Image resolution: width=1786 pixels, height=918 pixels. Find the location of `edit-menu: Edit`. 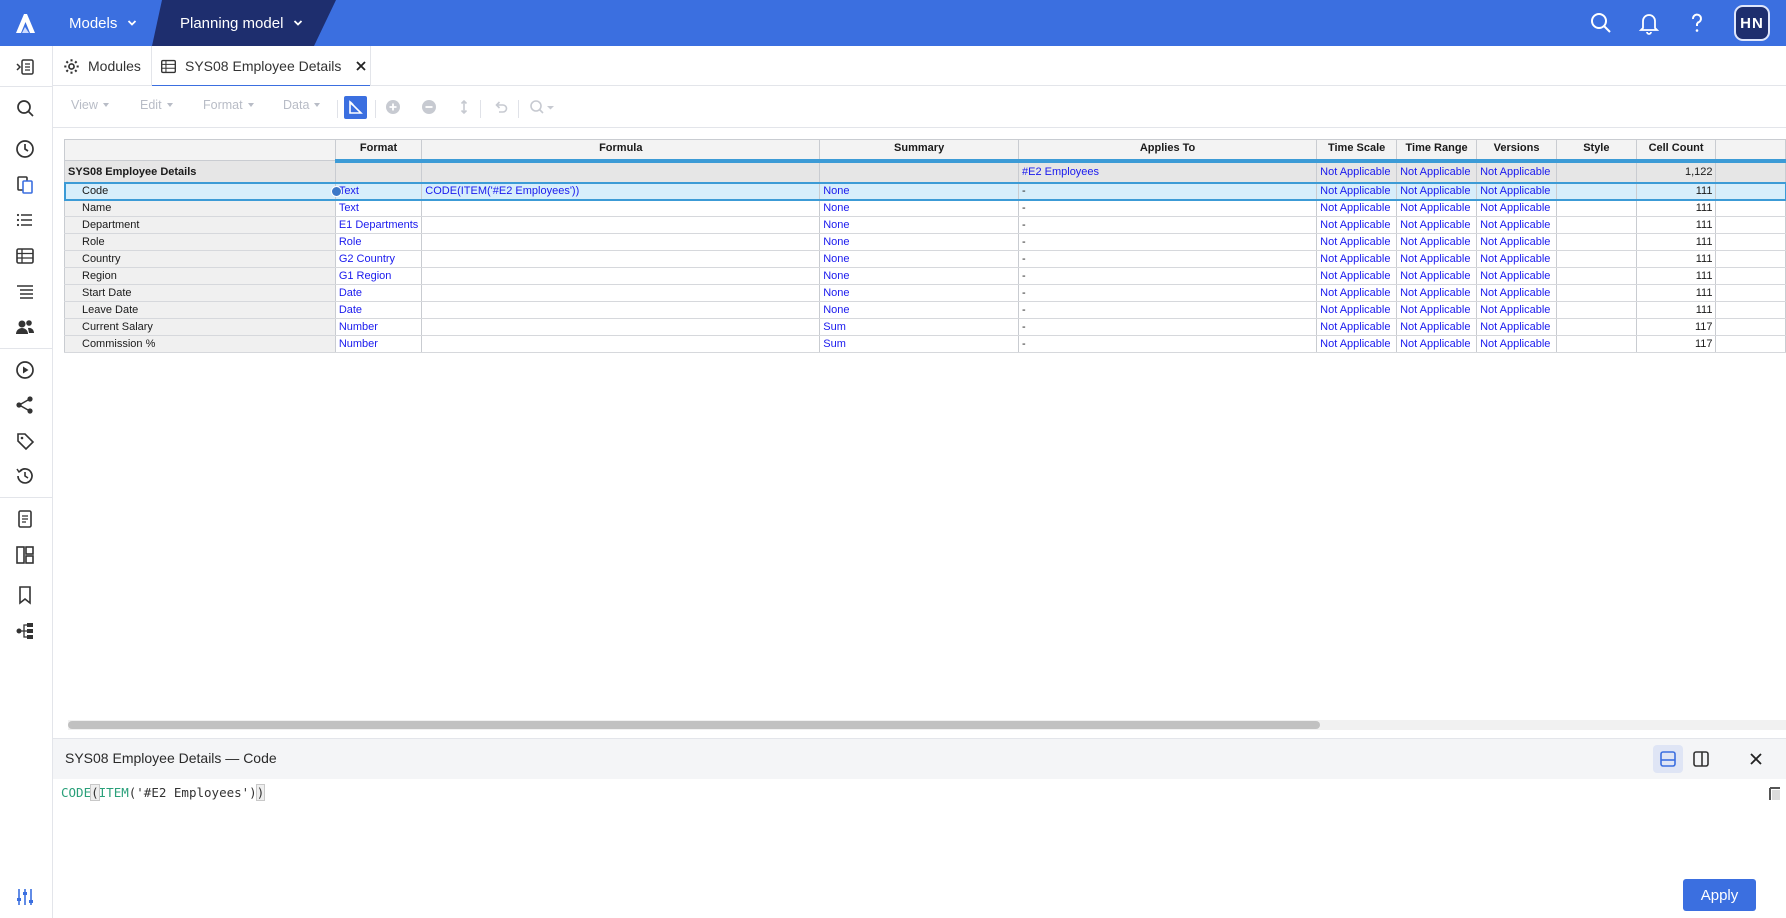

edit-menu: Edit is located at coordinates (156, 105).